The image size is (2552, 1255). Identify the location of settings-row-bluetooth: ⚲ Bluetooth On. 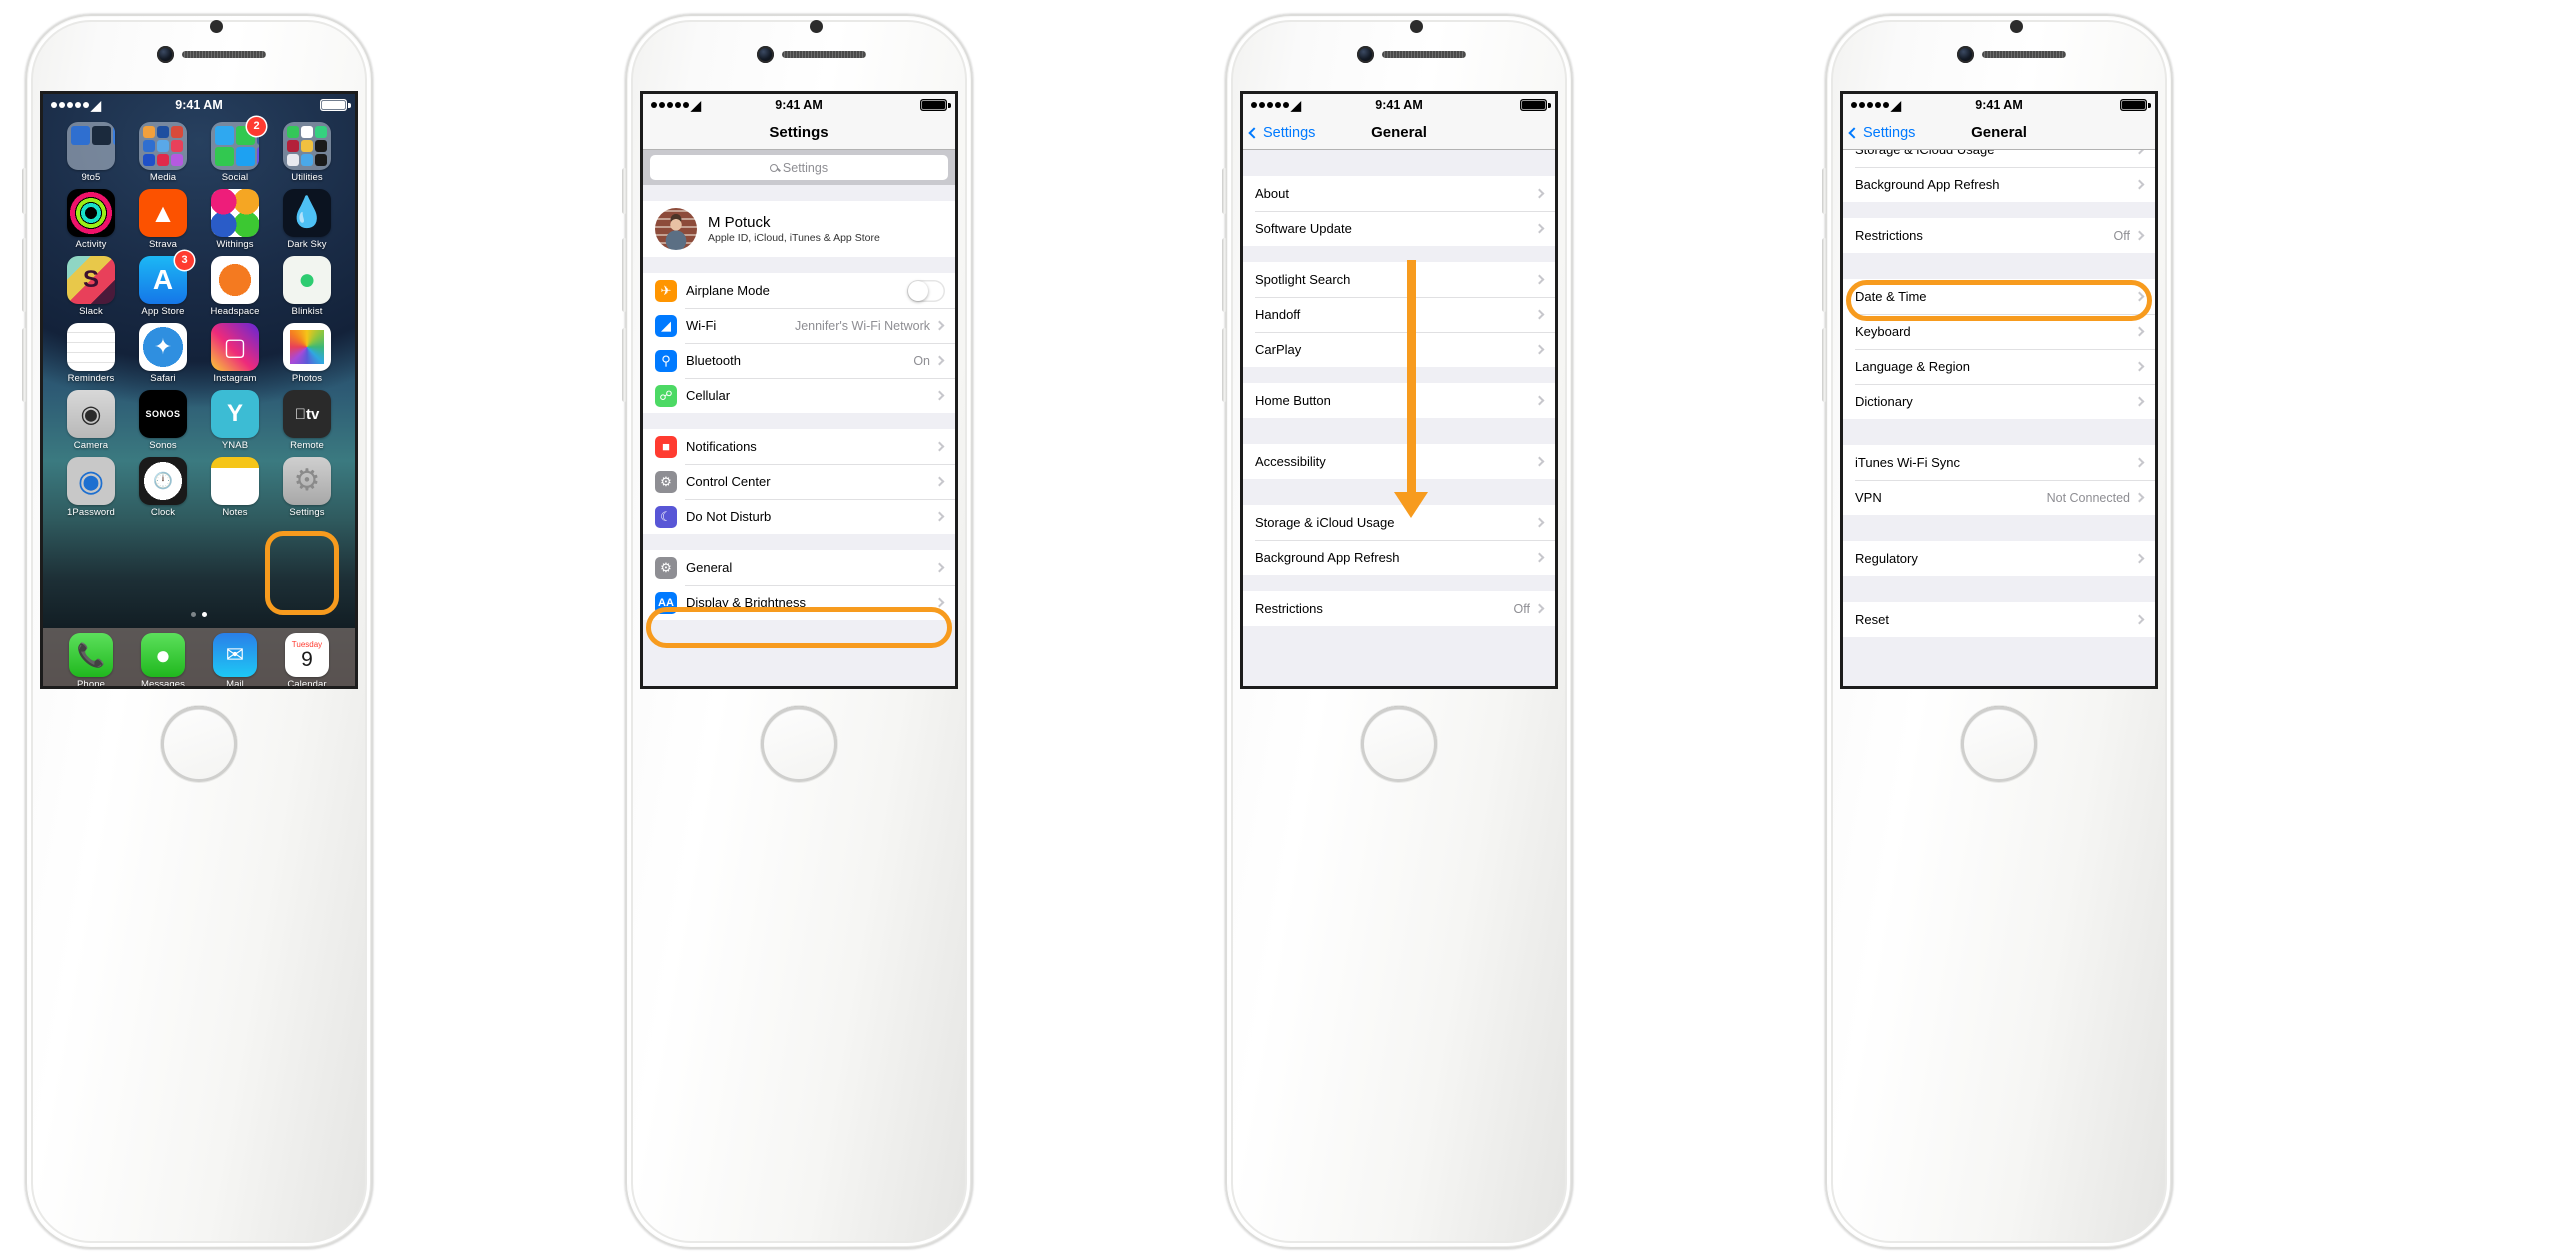
(799, 360).